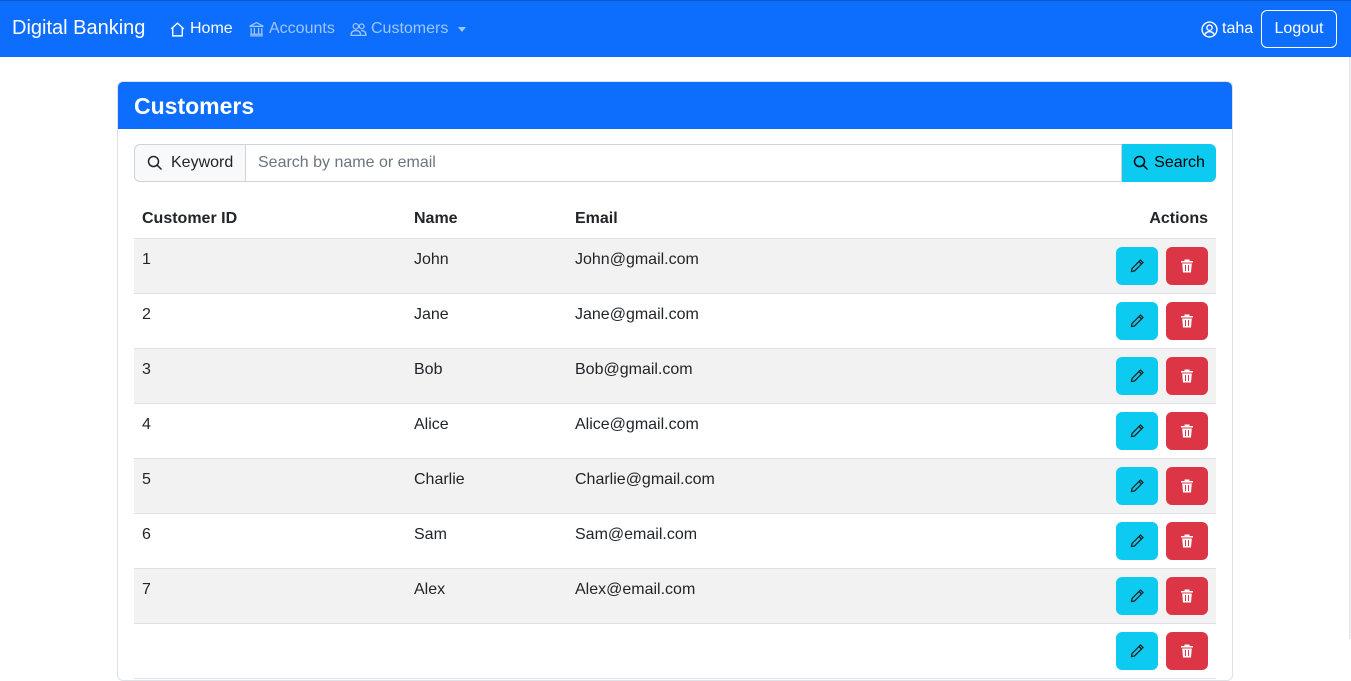 This screenshot has height=681, width=1351. What do you see at coordinates (1179, 162) in the screenshot?
I see `search-button-label: Search` at bounding box center [1179, 162].